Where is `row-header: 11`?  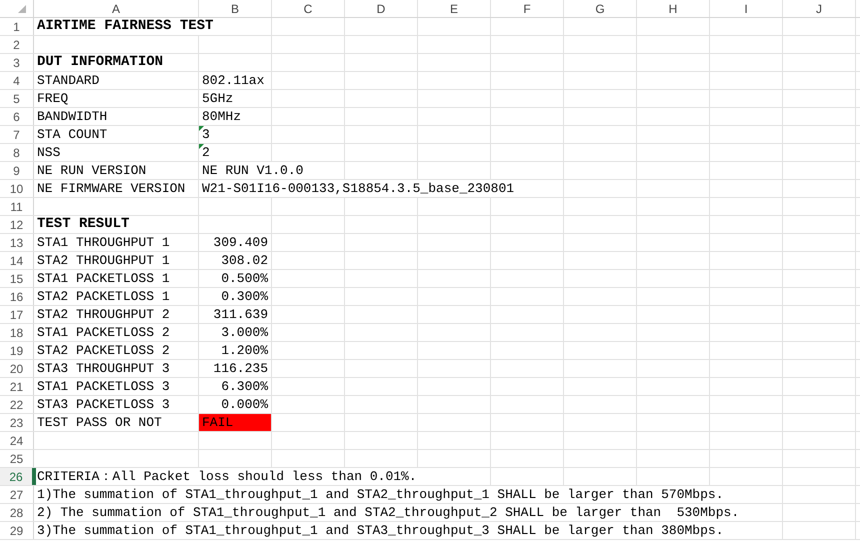
row-header: 11 is located at coordinates (17, 206).